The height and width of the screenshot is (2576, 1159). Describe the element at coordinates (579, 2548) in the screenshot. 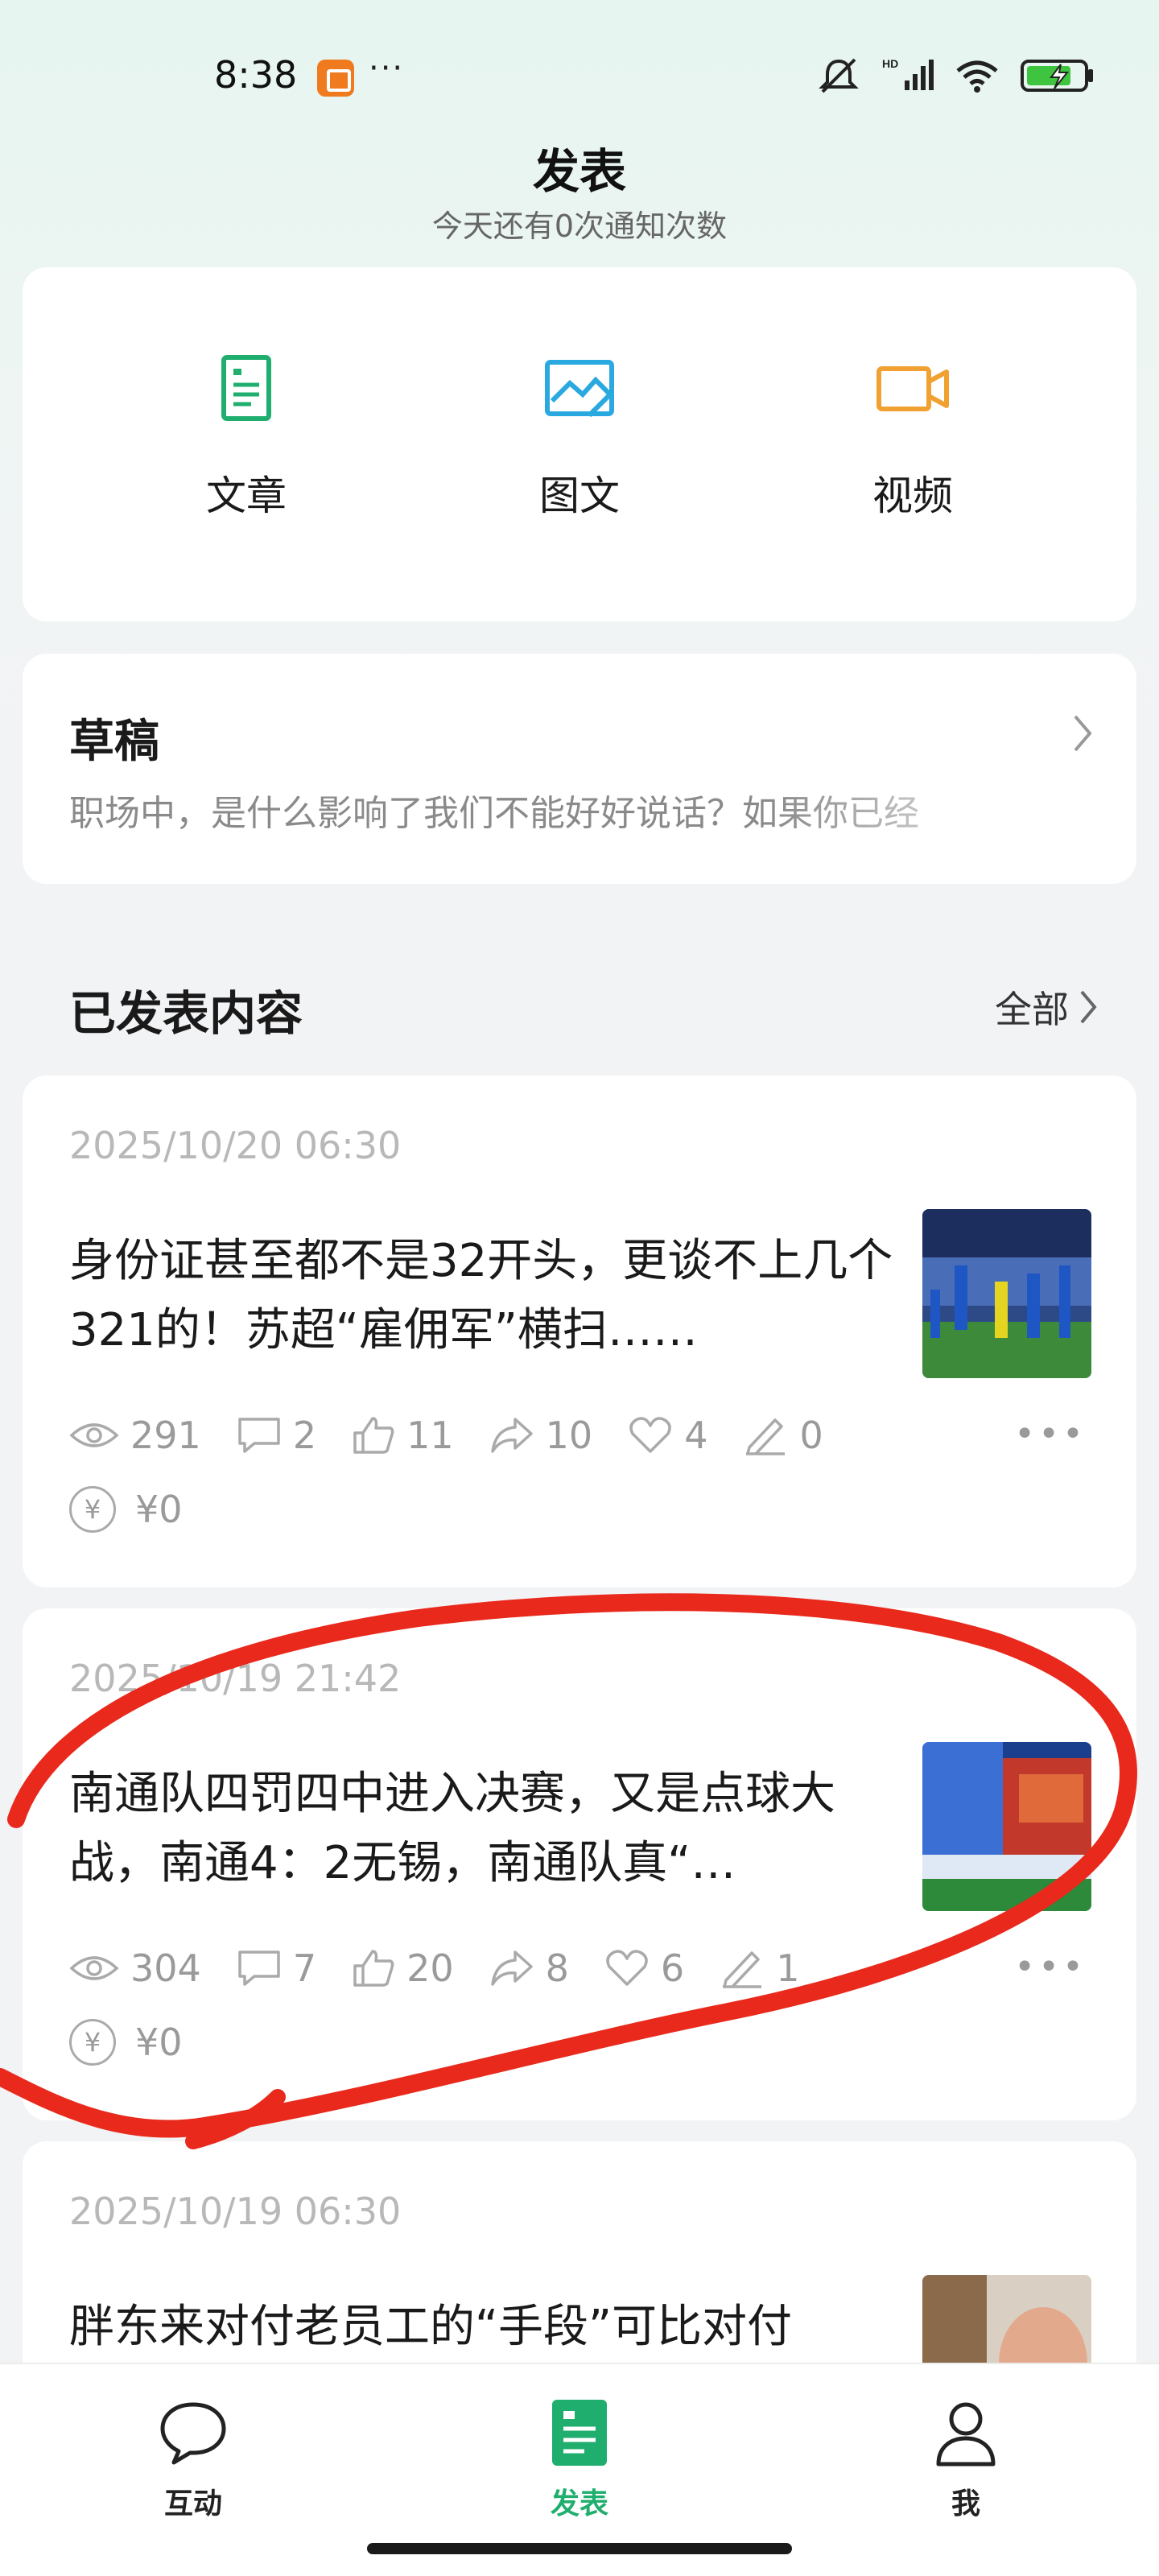

I see `home-indicator` at that location.